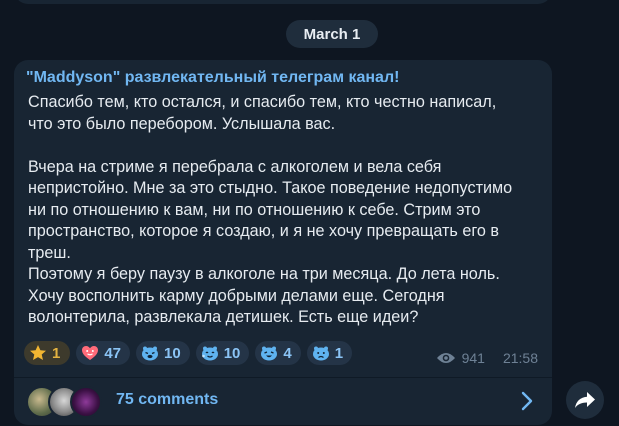 The width and height of the screenshot is (619, 426). What do you see at coordinates (283, 401) in the screenshot?
I see `comments-button: 75 comments` at bounding box center [283, 401].